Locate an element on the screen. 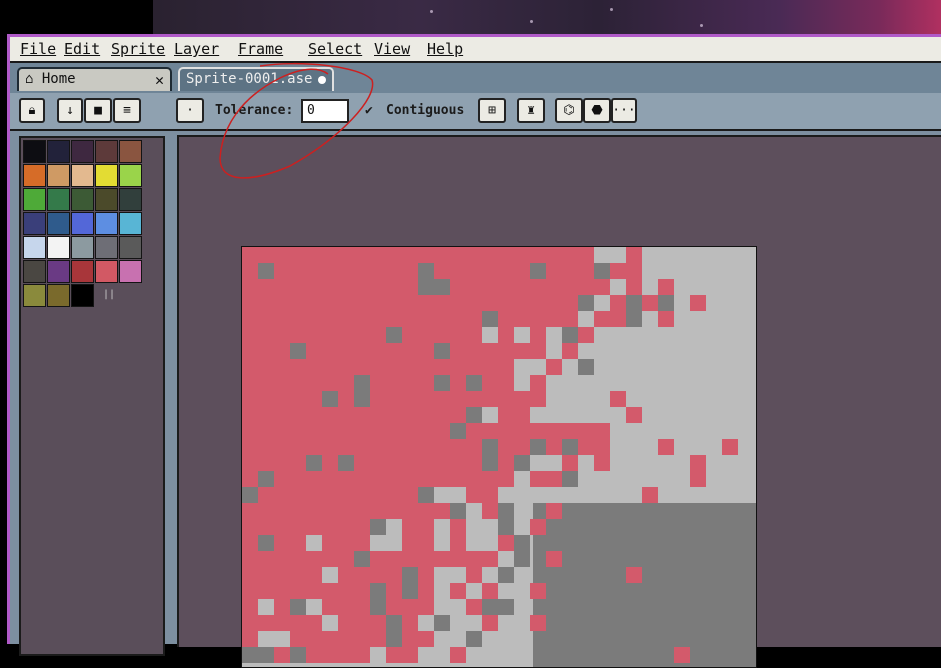  tolerance-input: 0 is located at coordinates (325, 111).